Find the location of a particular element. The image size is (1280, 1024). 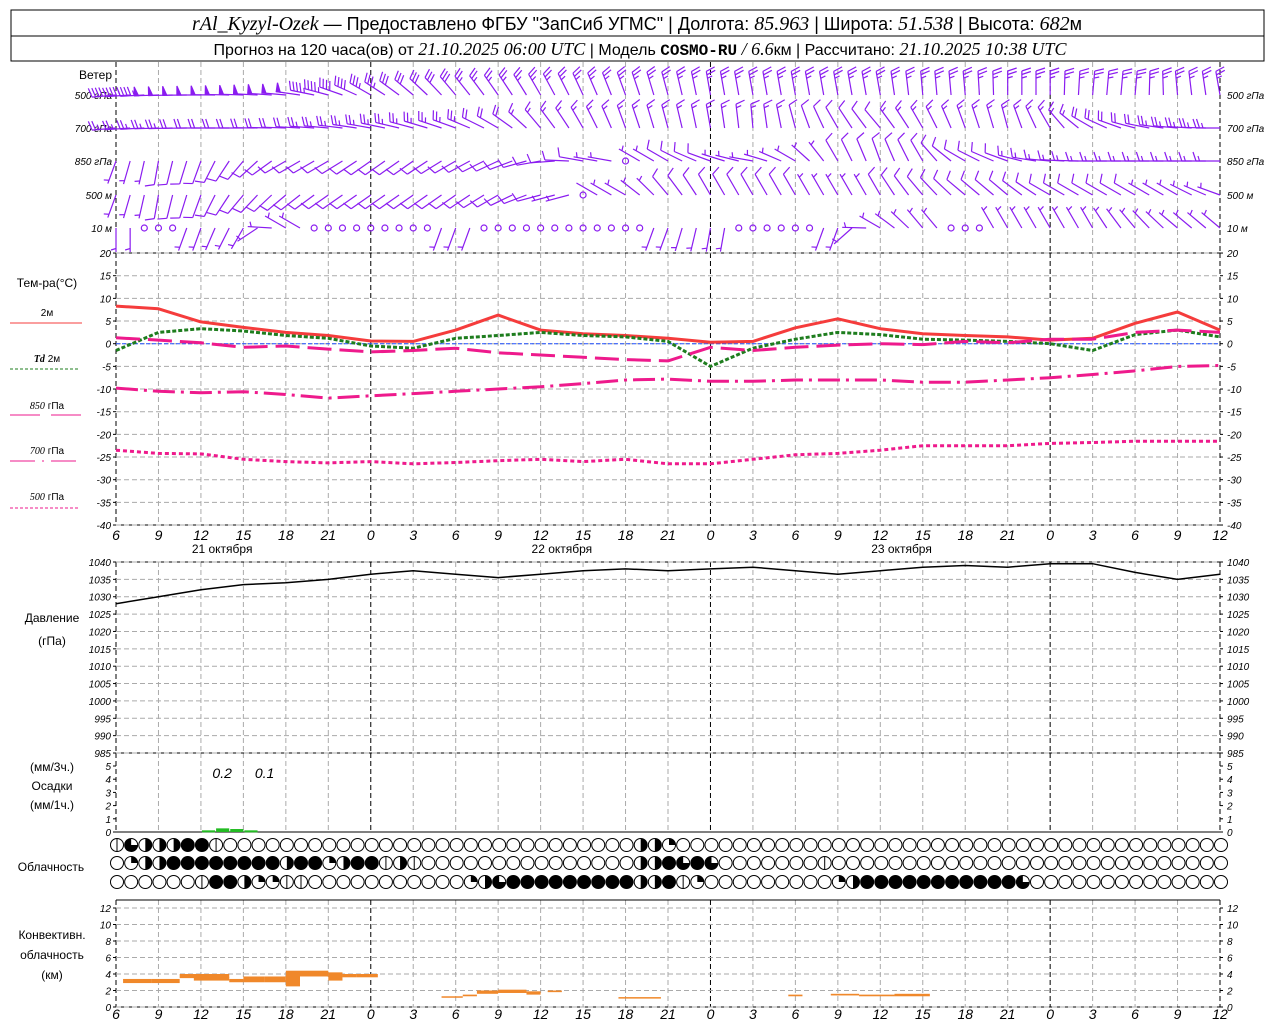

calm-wind-icon is located at coordinates (611, 228).